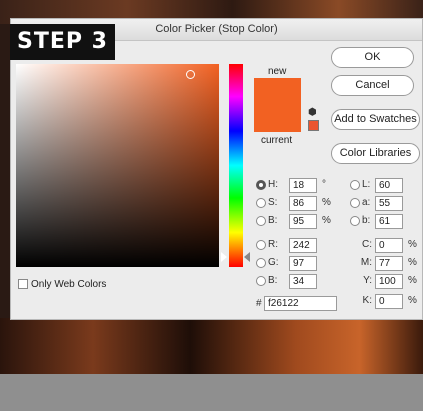  What do you see at coordinates (324, 184) in the screenshot?
I see `hue-unit: °` at bounding box center [324, 184].